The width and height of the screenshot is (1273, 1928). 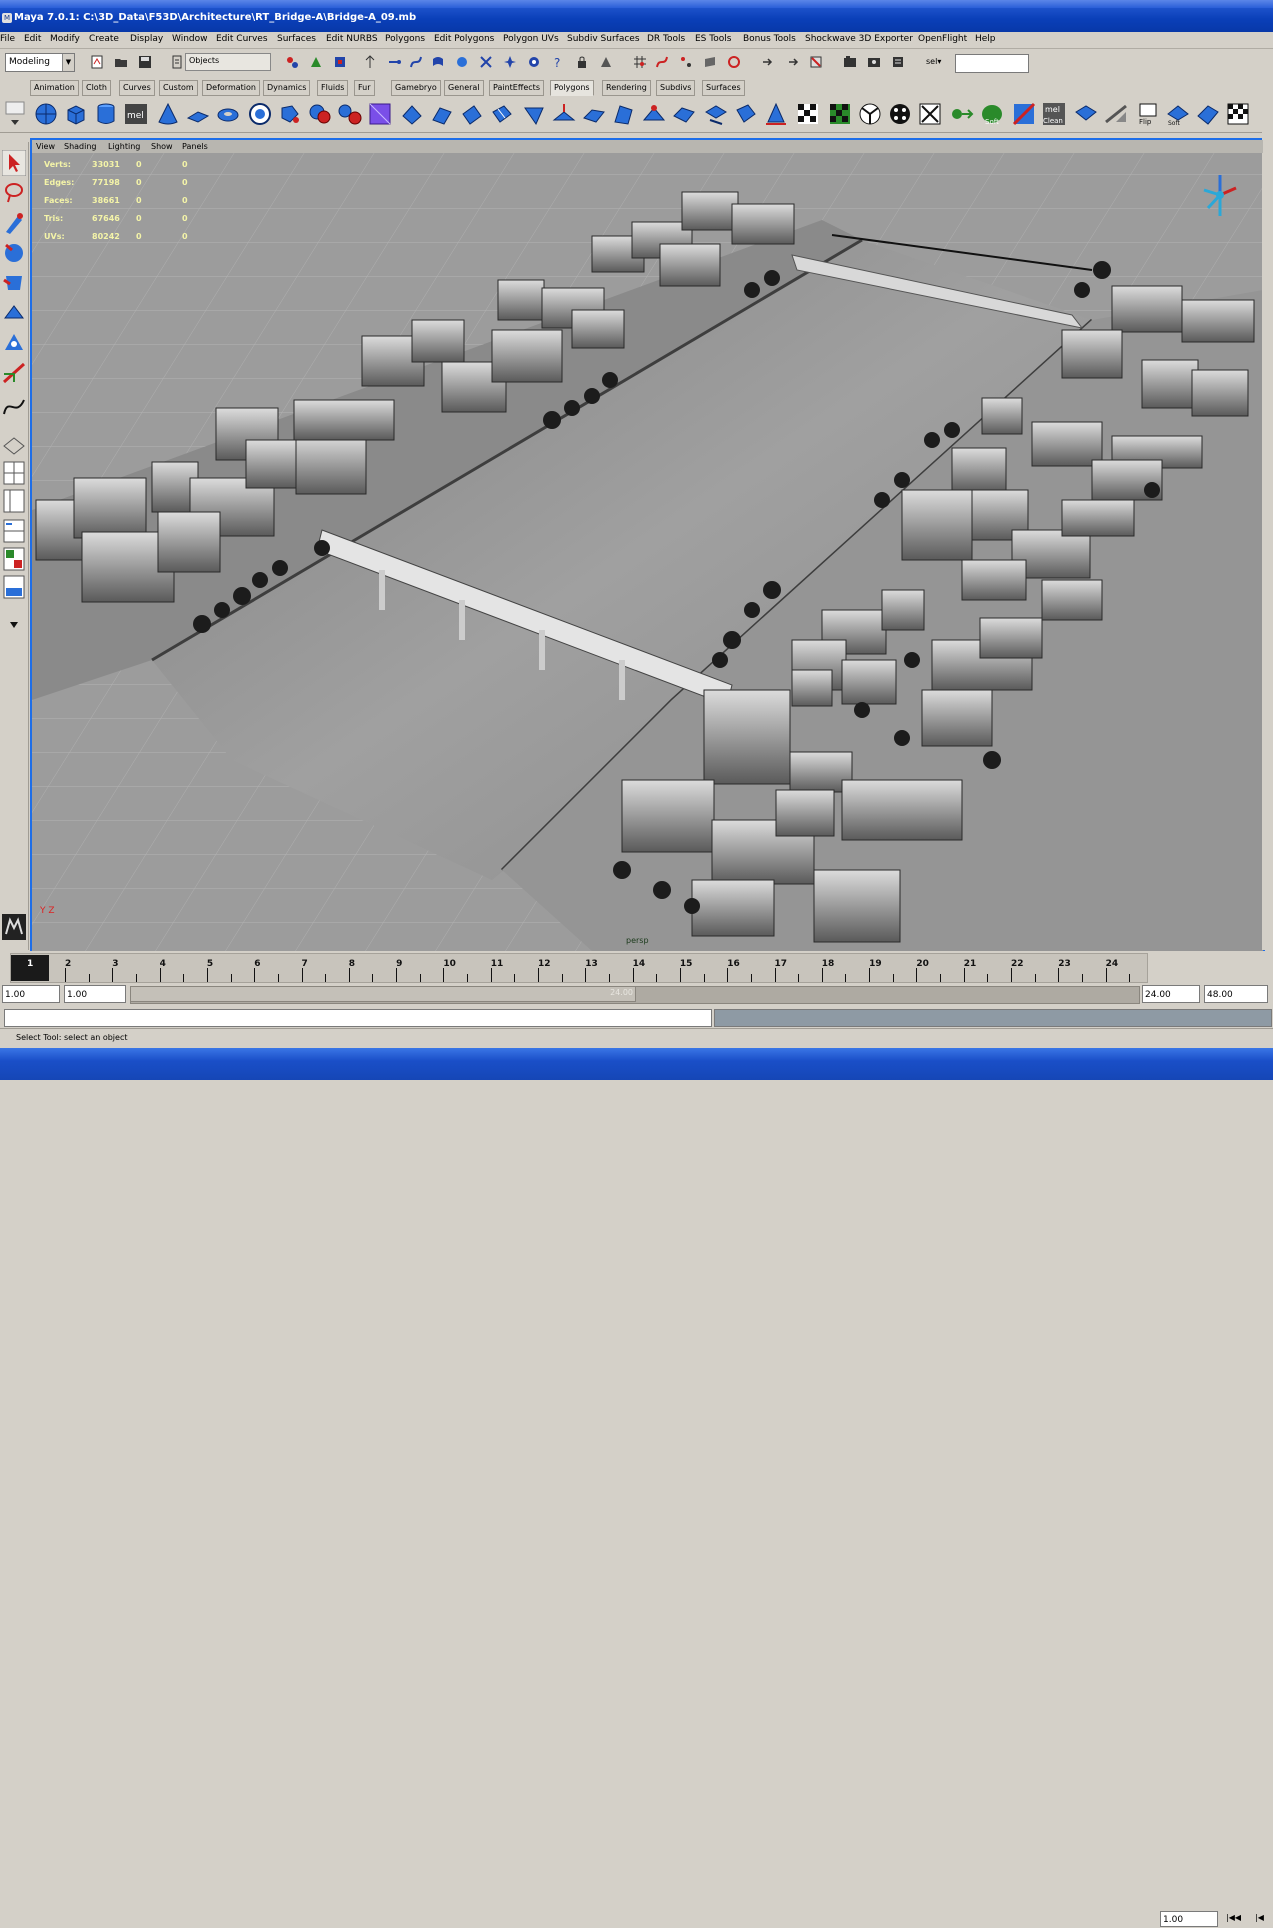 I want to click on outliner-layout-icon, so click(x=14, y=501).